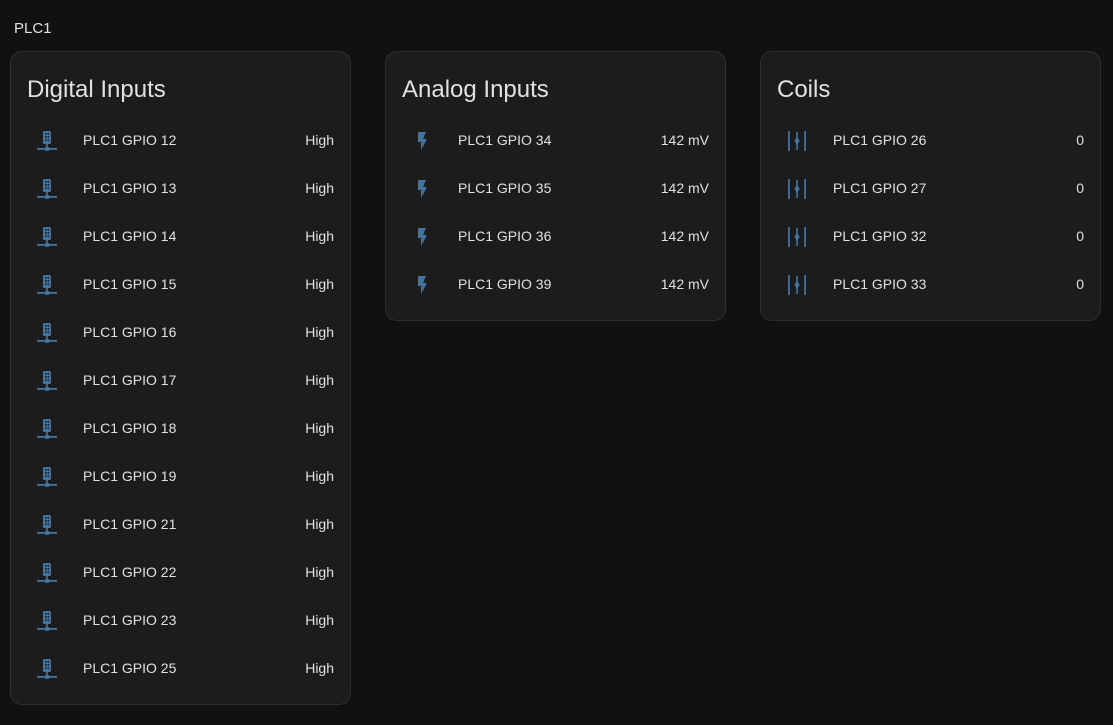 The width and height of the screenshot is (1113, 725). What do you see at coordinates (130, 188) in the screenshot?
I see `entity-name: PLC1 GPIO 13` at bounding box center [130, 188].